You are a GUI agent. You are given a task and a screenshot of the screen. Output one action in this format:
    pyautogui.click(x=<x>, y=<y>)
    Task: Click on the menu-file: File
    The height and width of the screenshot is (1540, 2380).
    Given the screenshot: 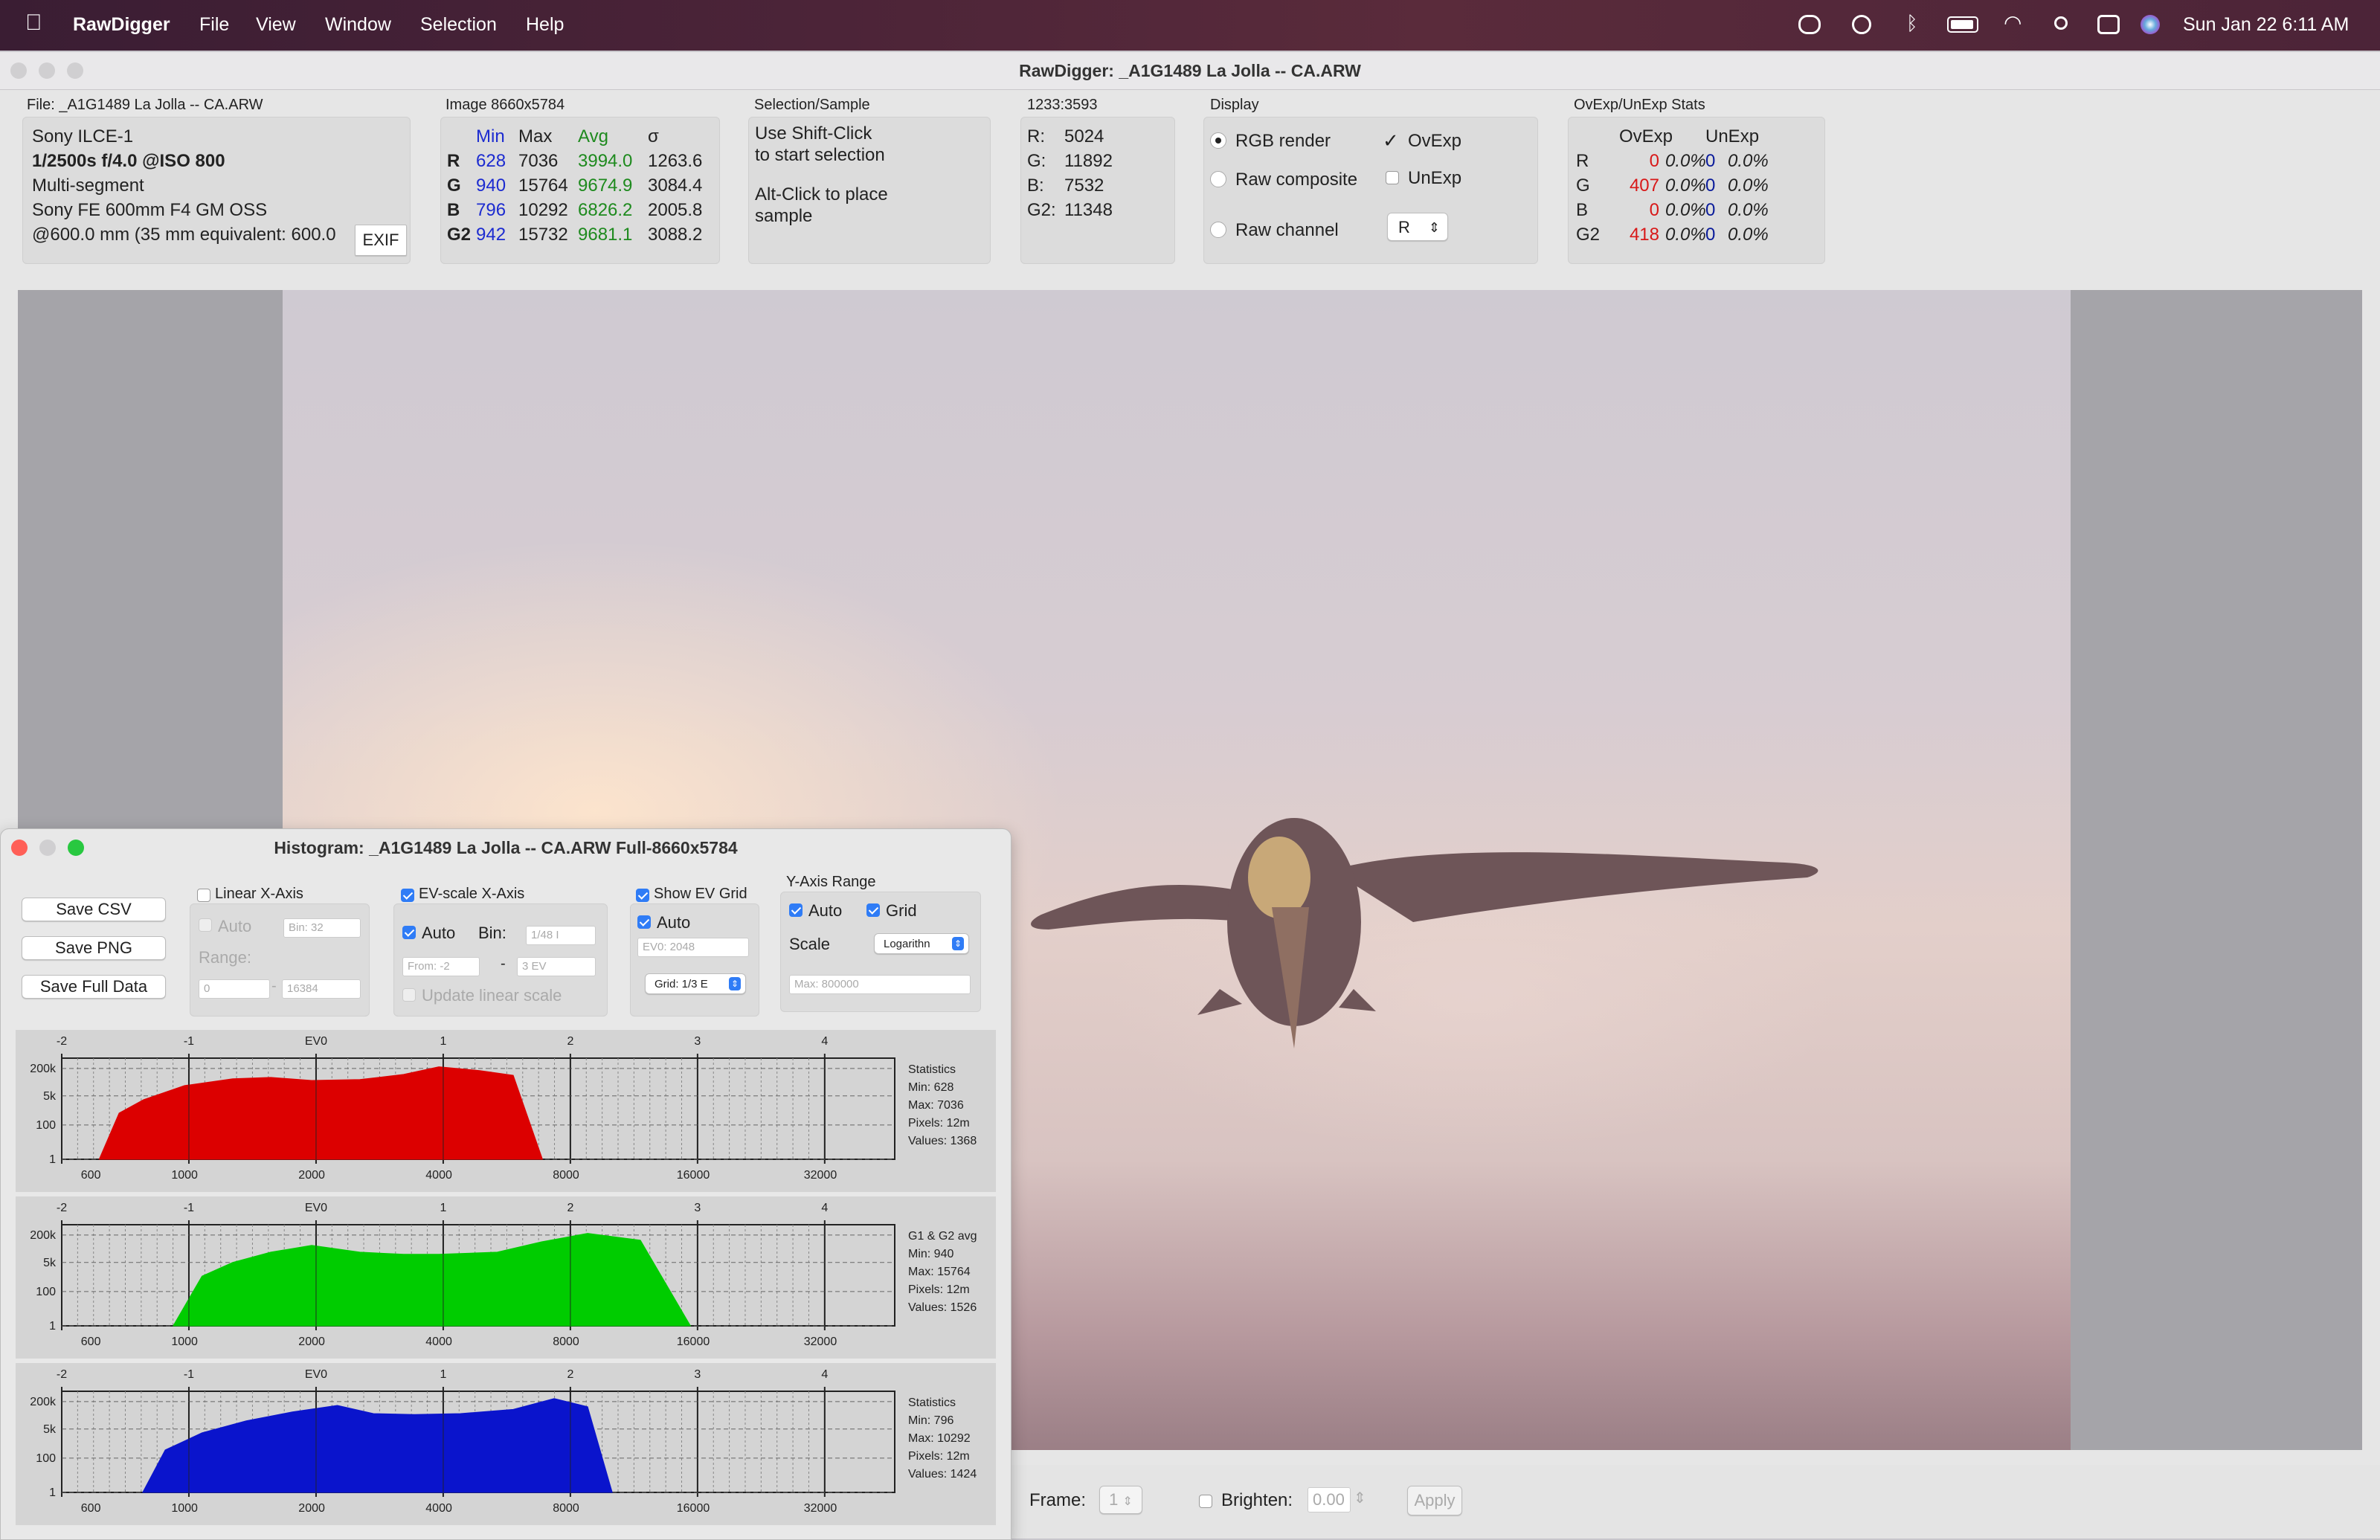 What is the action you would take?
    pyautogui.click(x=214, y=25)
    